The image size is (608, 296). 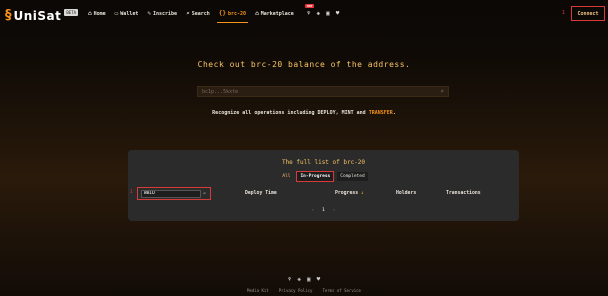 I want to click on pagination: ‹ 1 ›, so click(x=323, y=210).